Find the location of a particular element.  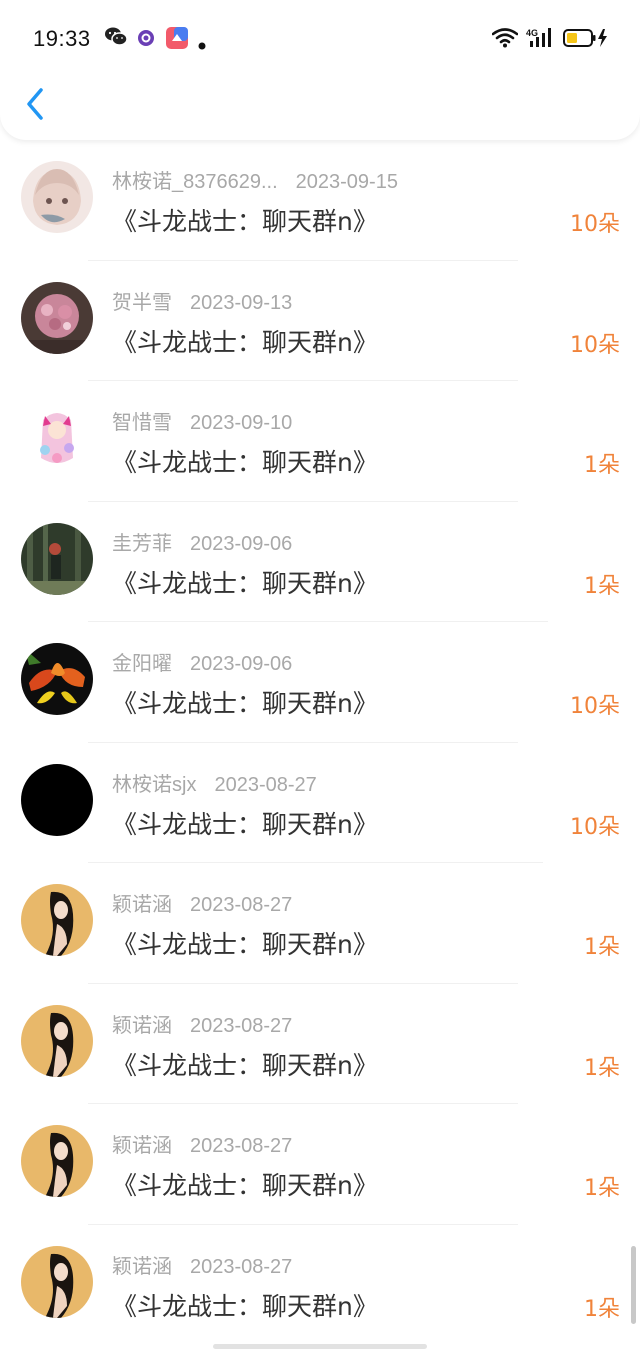

list-item: 林桉诺sjx 2023-08-27 《斗龙战士：聊天群n》 10朵 is located at coordinates (320, 803).